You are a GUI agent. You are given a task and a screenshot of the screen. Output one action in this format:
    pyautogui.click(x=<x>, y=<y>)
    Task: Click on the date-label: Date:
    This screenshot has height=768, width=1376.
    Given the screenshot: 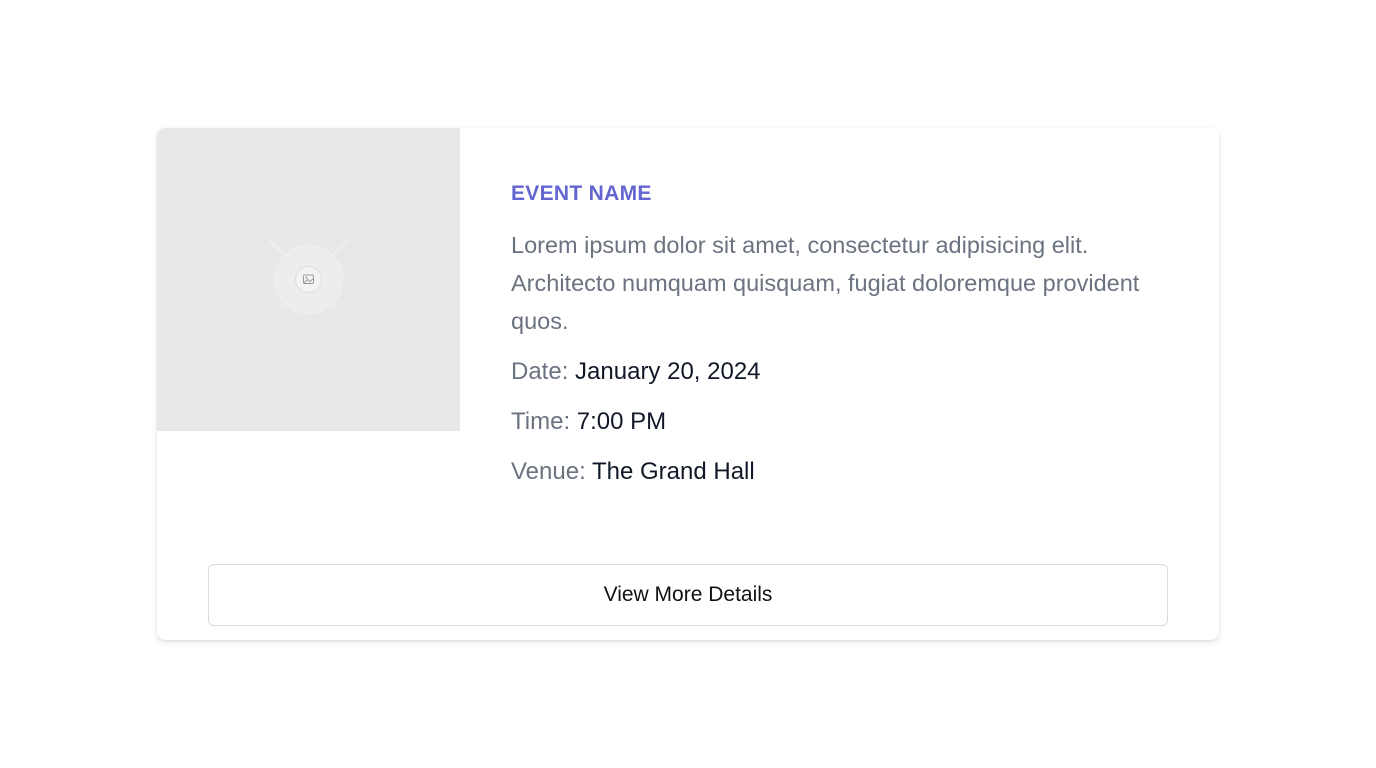 What is the action you would take?
    pyautogui.click(x=540, y=371)
    